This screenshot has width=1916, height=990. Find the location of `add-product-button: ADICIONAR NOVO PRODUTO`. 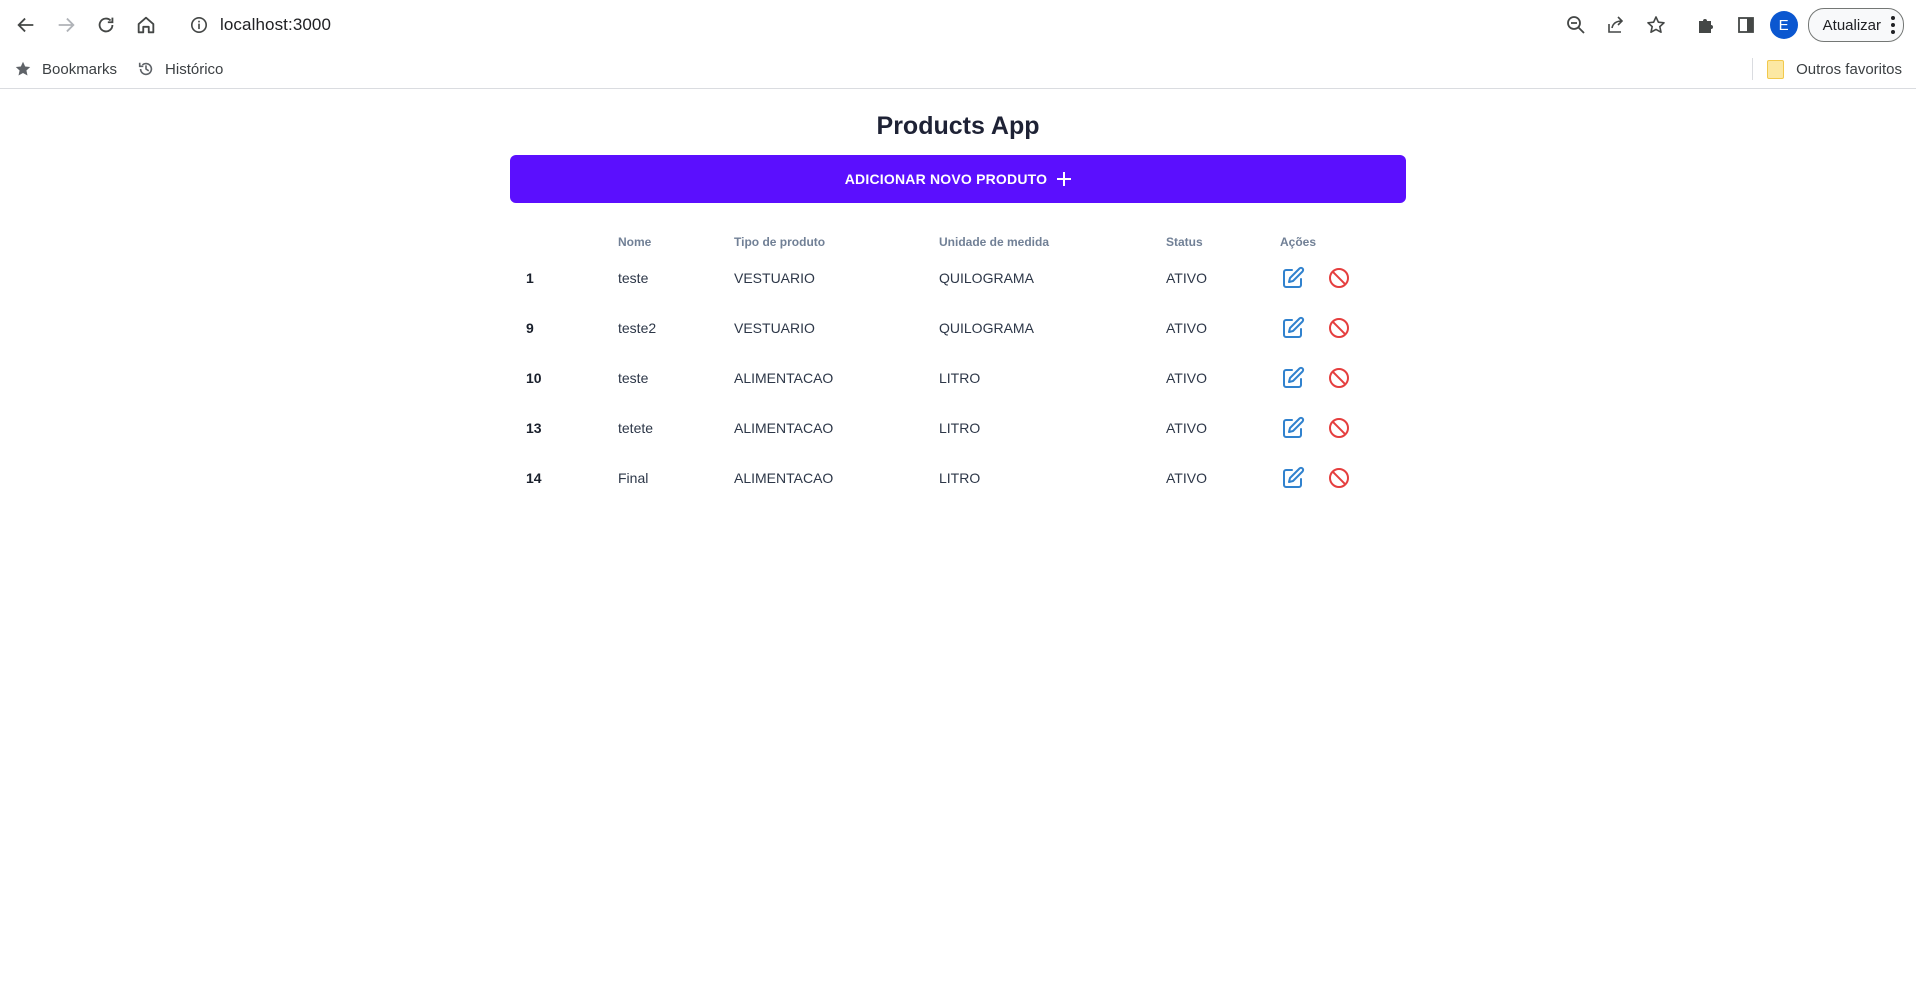

add-product-button: ADICIONAR NOVO PRODUTO is located at coordinates (958, 179).